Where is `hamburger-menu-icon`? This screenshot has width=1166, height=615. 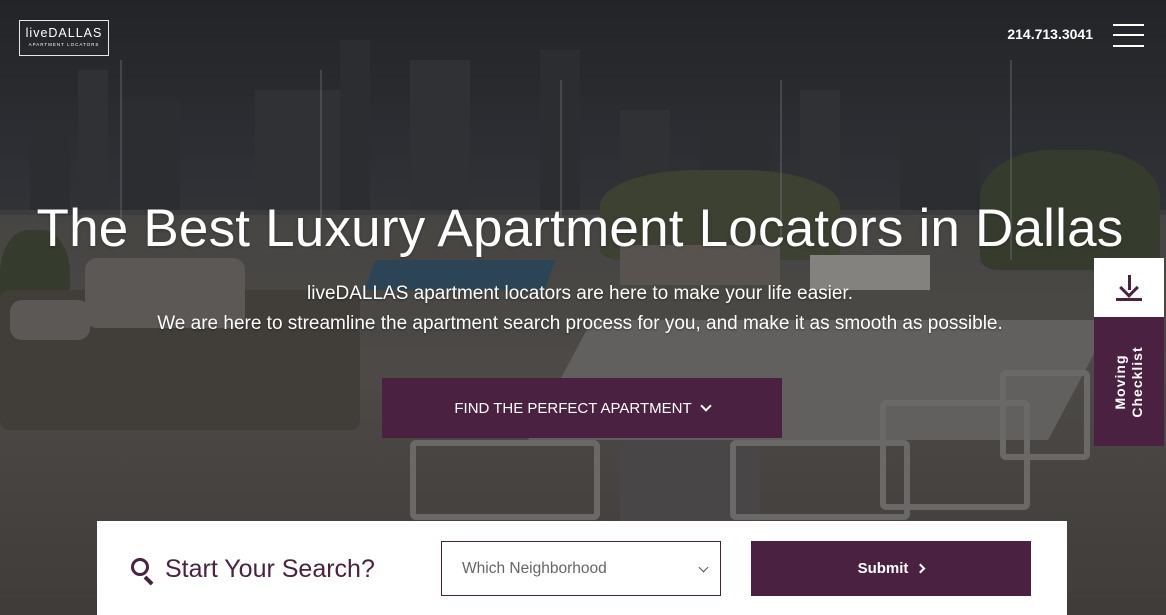
hamburger-menu-icon is located at coordinates (1128, 35).